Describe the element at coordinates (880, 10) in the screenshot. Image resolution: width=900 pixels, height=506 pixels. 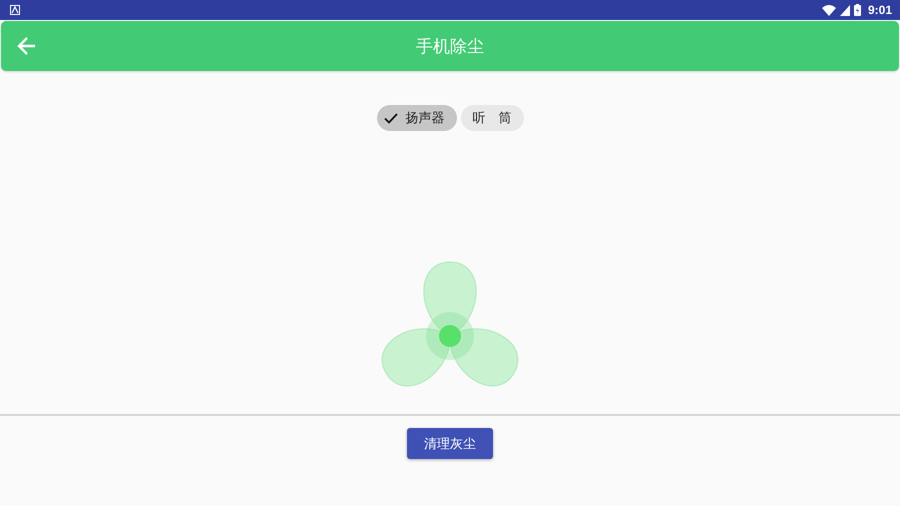
I see `clock-time: 9:01` at that location.